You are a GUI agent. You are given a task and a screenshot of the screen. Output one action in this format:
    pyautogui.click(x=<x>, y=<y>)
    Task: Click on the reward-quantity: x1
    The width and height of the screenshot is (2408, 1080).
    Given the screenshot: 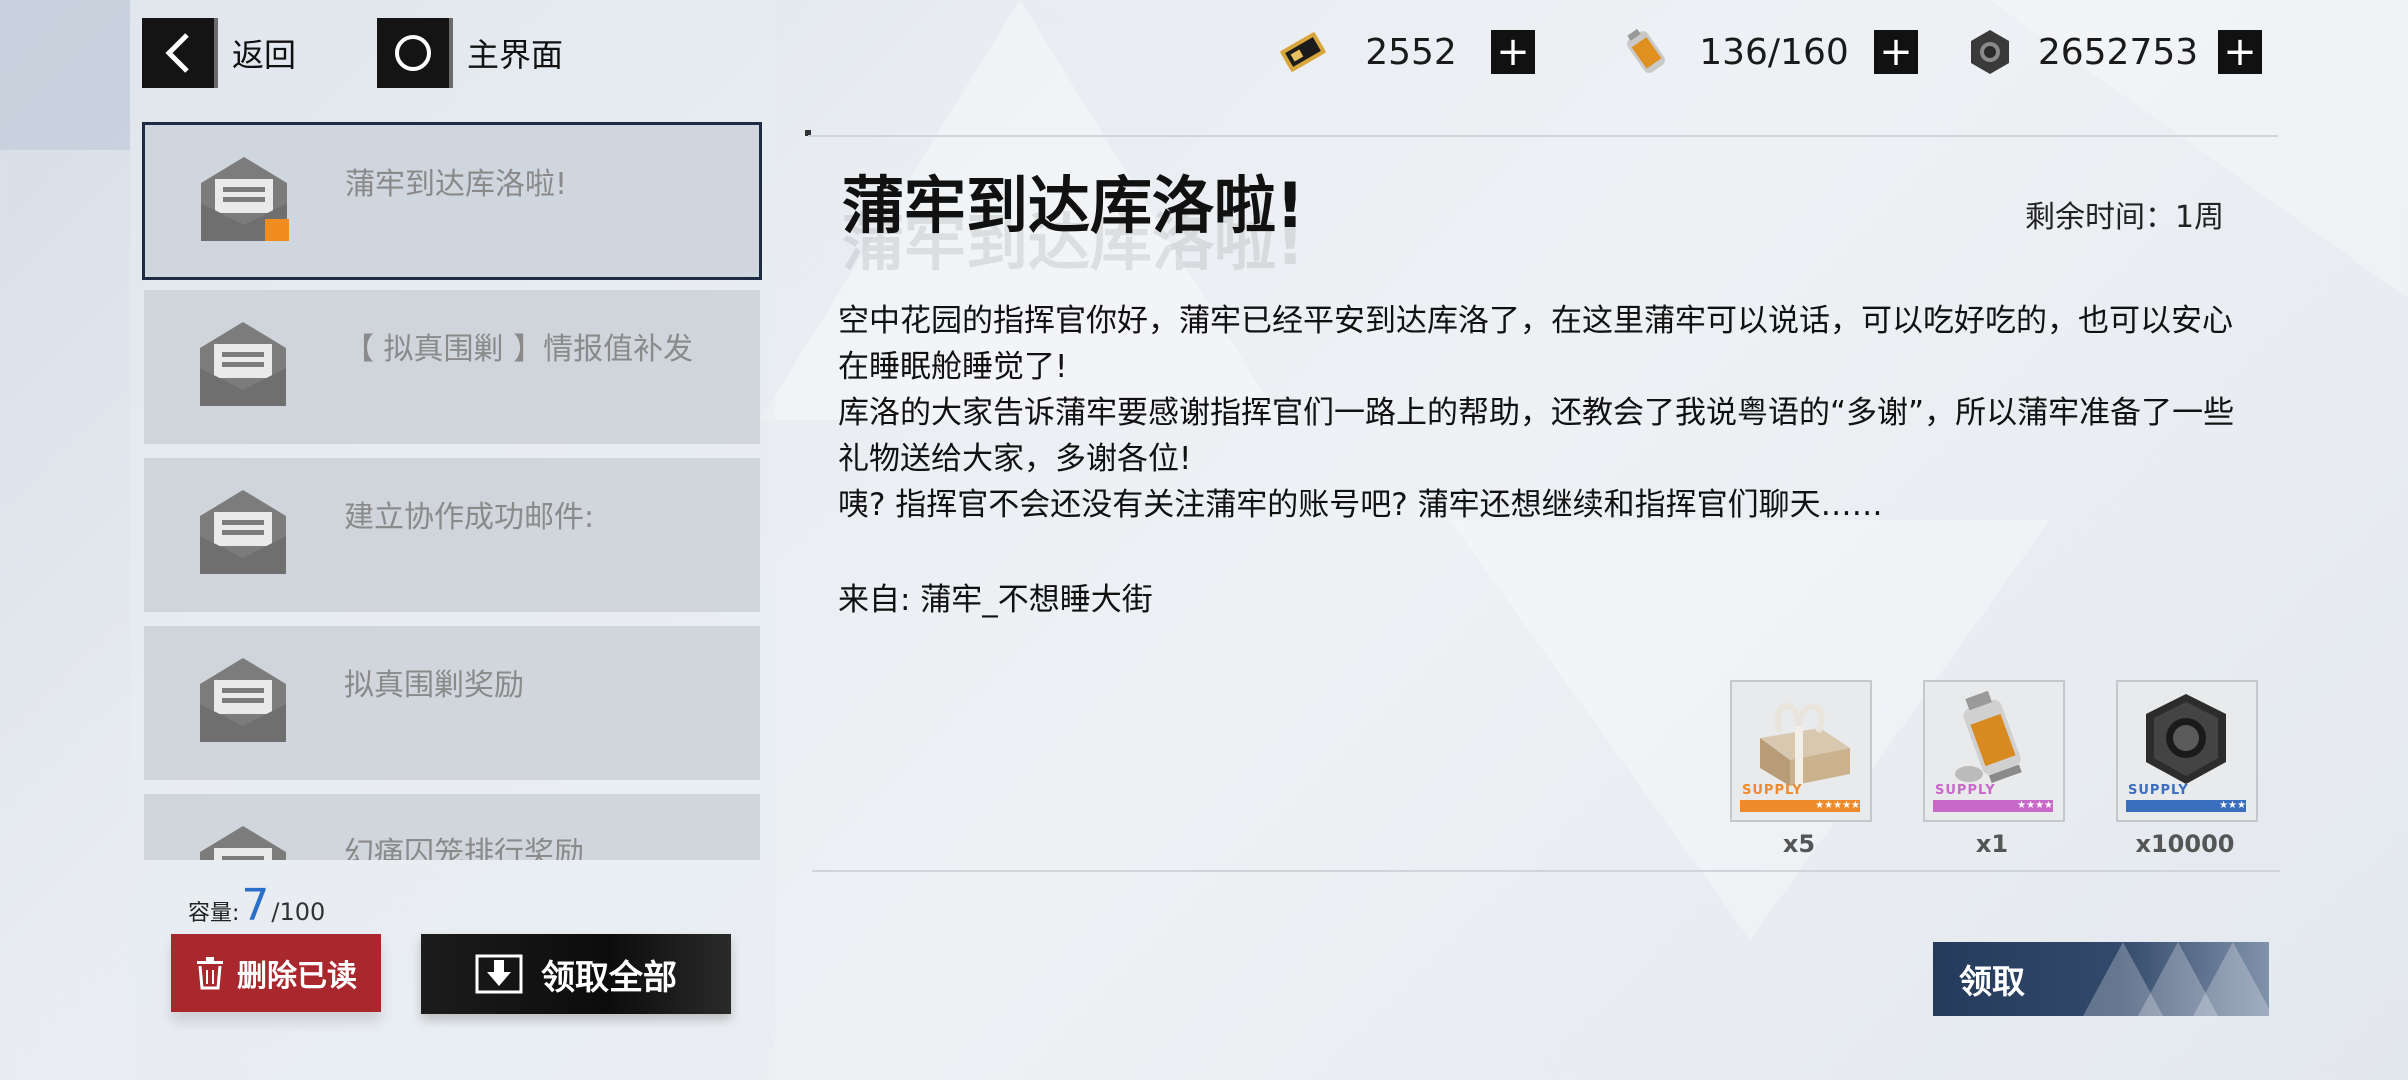 What is the action you would take?
    pyautogui.click(x=1992, y=844)
    